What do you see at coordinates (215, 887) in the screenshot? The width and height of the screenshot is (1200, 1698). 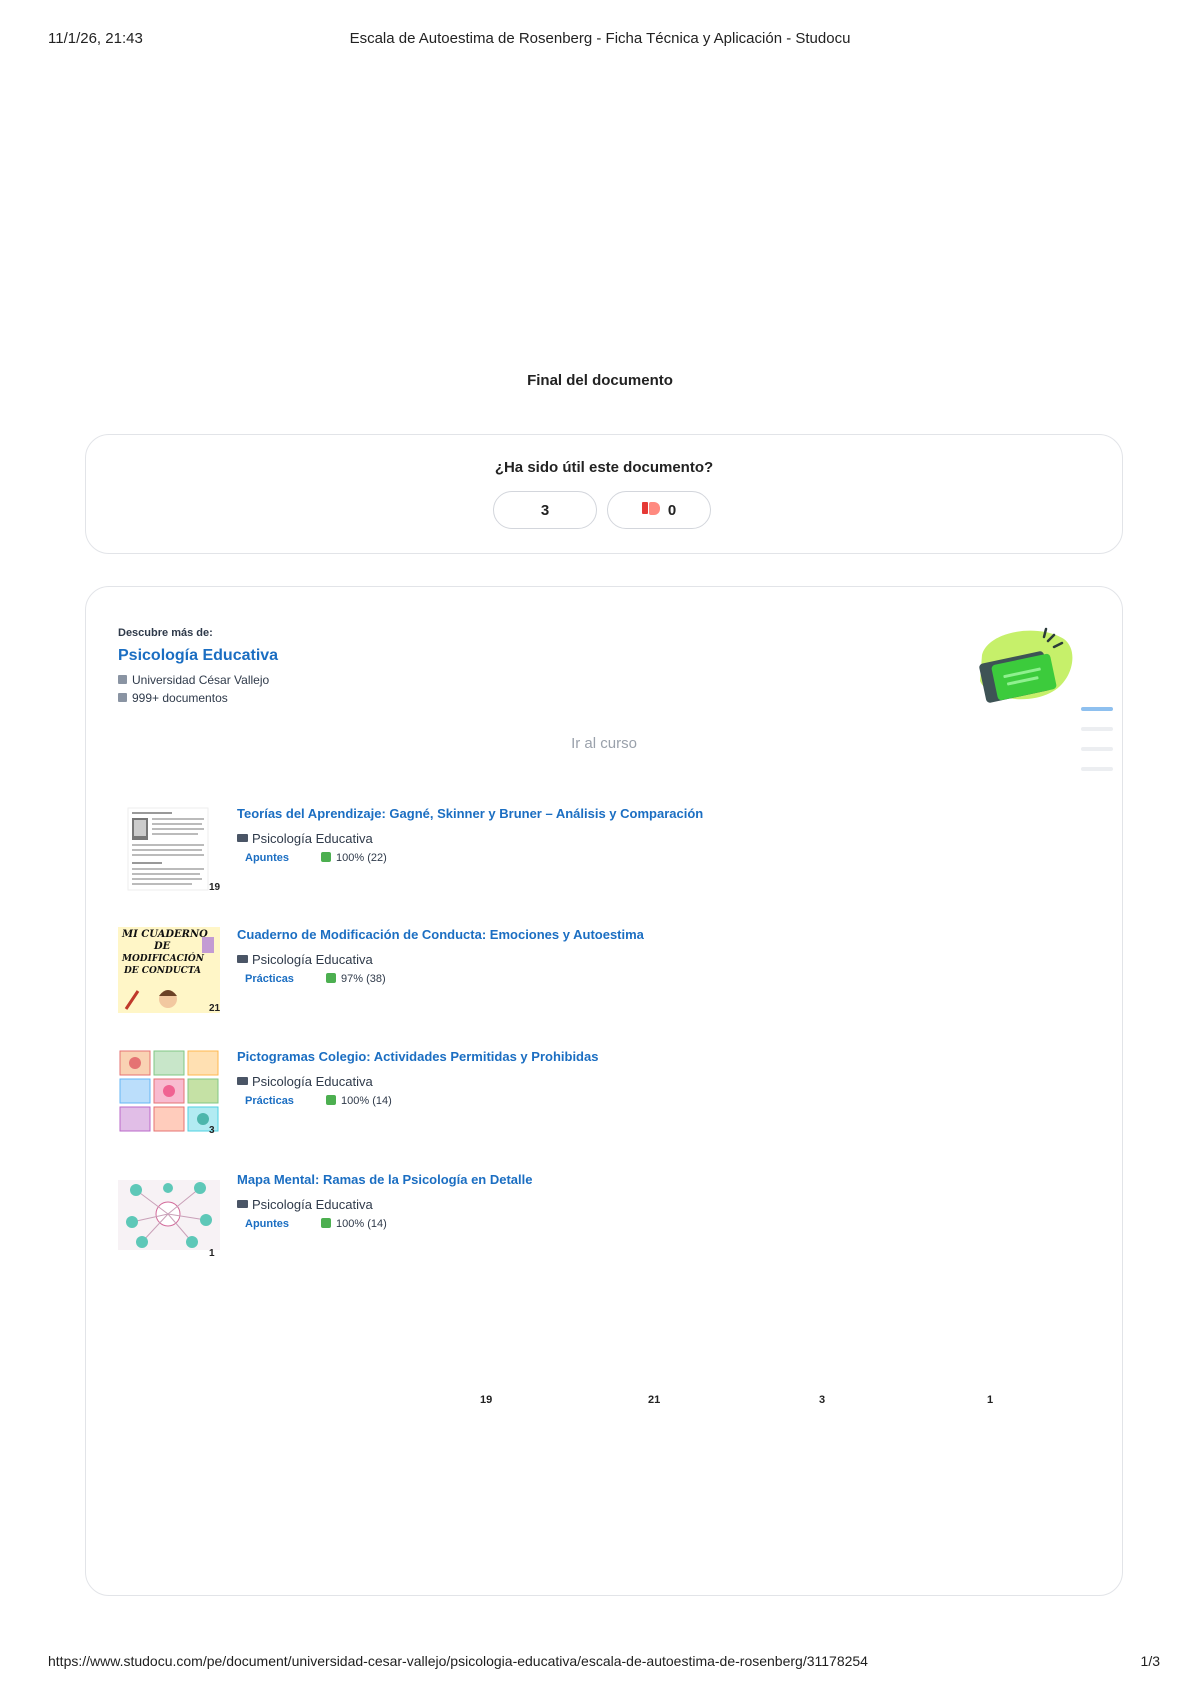 I see `page-count: 19` at bounding box center [215, 887].